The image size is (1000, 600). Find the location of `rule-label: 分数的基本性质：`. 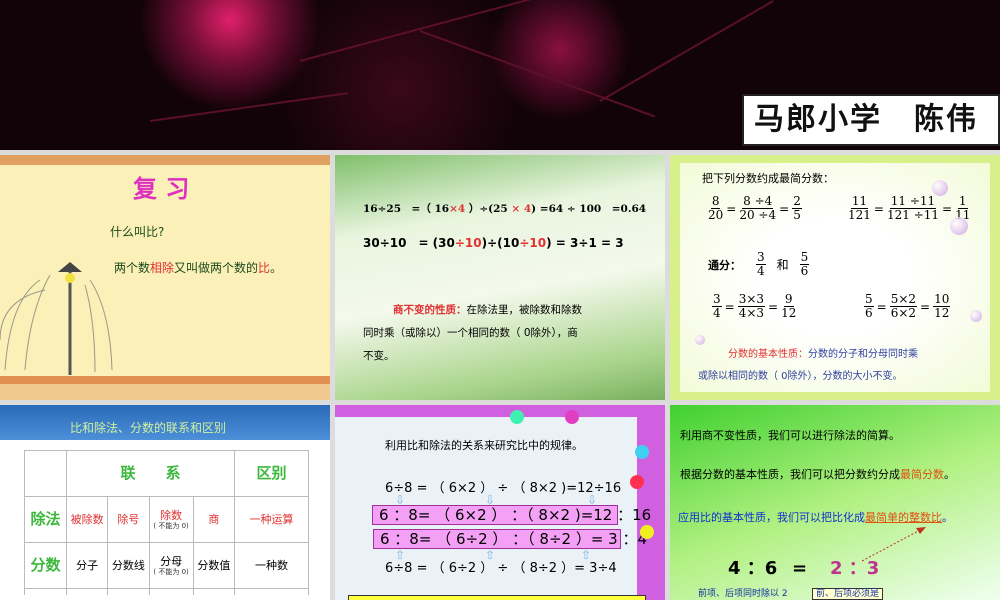

rule-label: 分数的基本性质： is located at coordinates (768, 354).